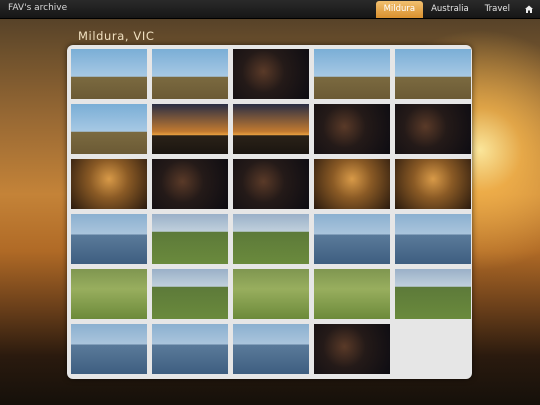 Image resolution: width=540 pixels, height=405 pixels. I want to click on photo-thumbnail-tower-trees, so click(190, 239).